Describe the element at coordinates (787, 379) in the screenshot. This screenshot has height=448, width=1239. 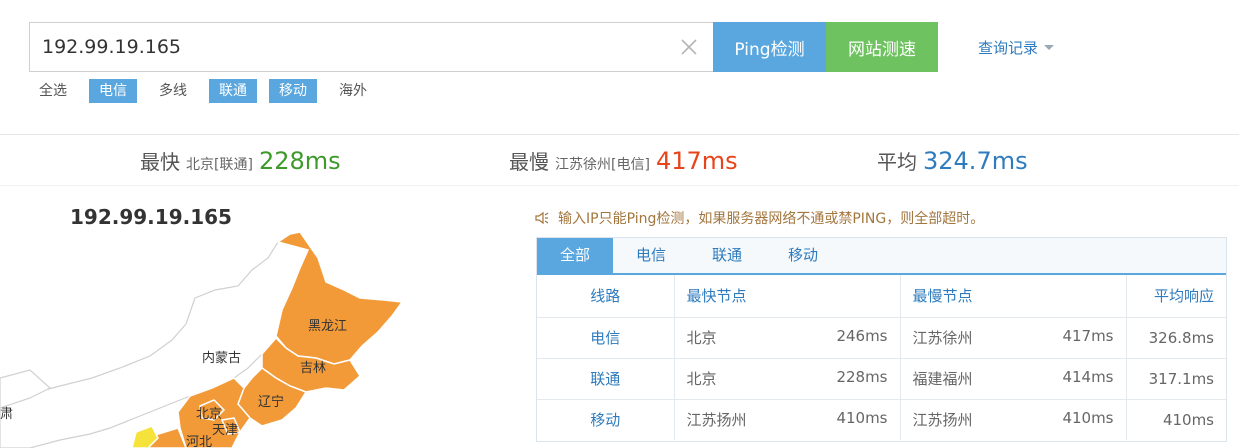
I see `row-fastest: 北京 228ms` at that location.